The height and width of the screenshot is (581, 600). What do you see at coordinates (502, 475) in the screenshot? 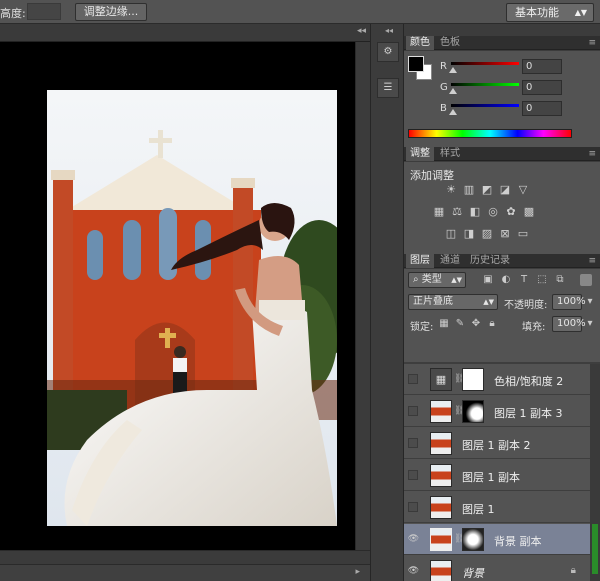
I see `layer-row: 图层 1 副本` at bounding box center [502, 475].